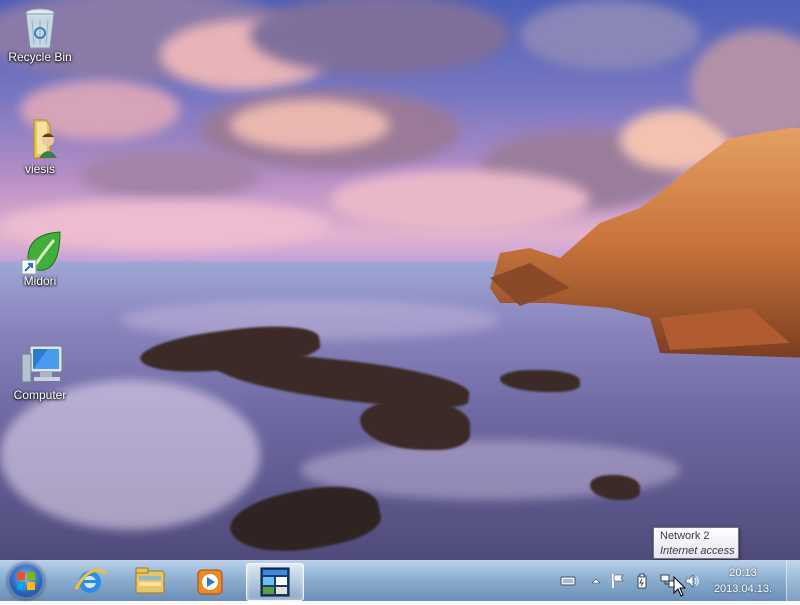  What do you see at coordinates (130, 455) in the screenshot?
I see `wave-foam` at bounding box center [130, 455].